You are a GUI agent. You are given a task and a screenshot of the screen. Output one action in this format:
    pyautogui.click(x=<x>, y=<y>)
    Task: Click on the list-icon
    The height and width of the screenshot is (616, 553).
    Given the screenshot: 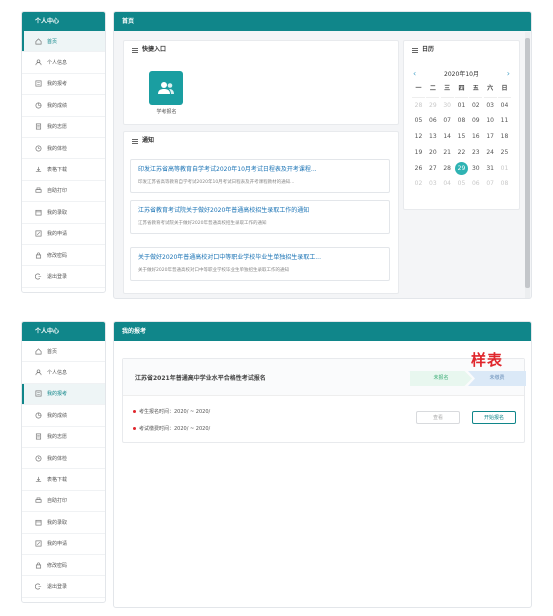 What is the action you would take?
    pyautogui.click(x=135, y=141)
    